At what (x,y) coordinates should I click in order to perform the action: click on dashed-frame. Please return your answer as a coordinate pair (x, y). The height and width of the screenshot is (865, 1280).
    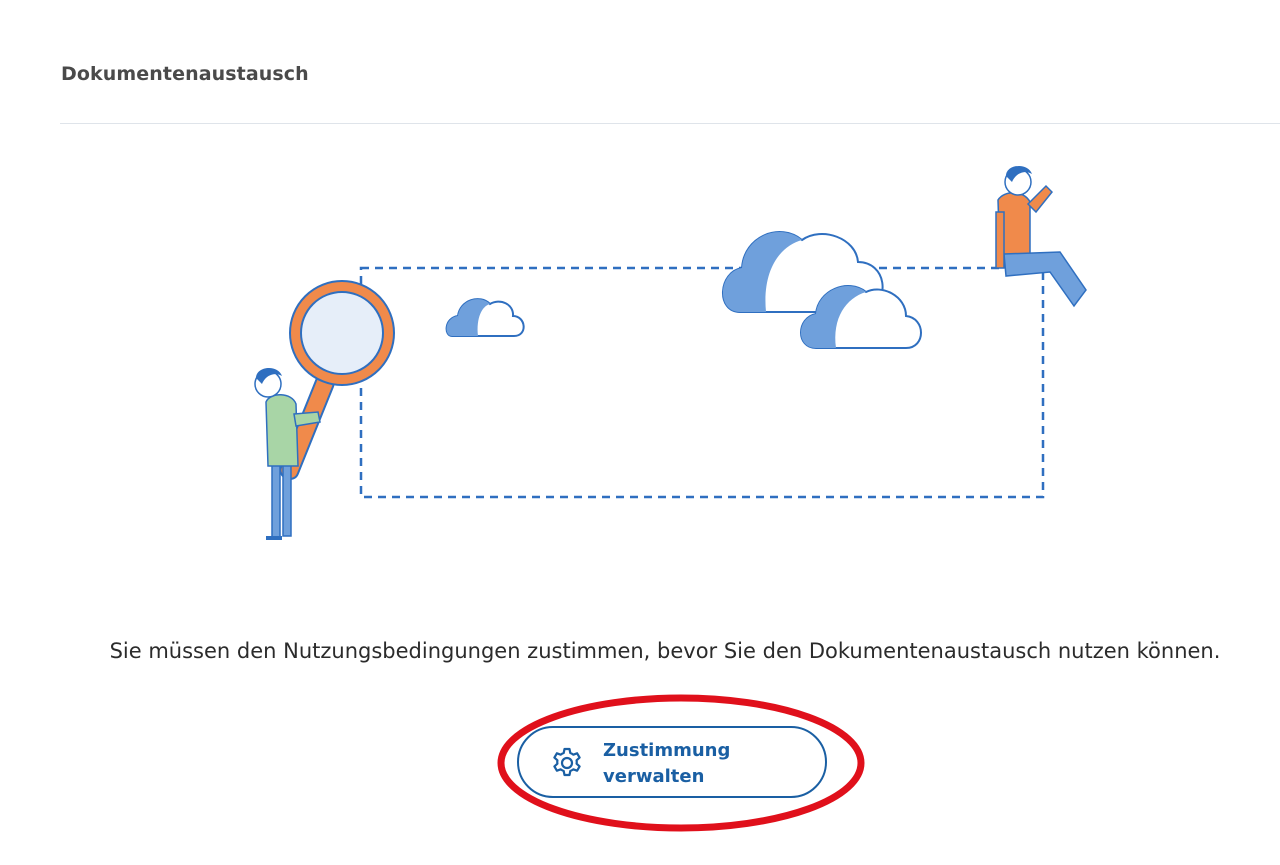
    Looking at the image, I should click on (702, 382).